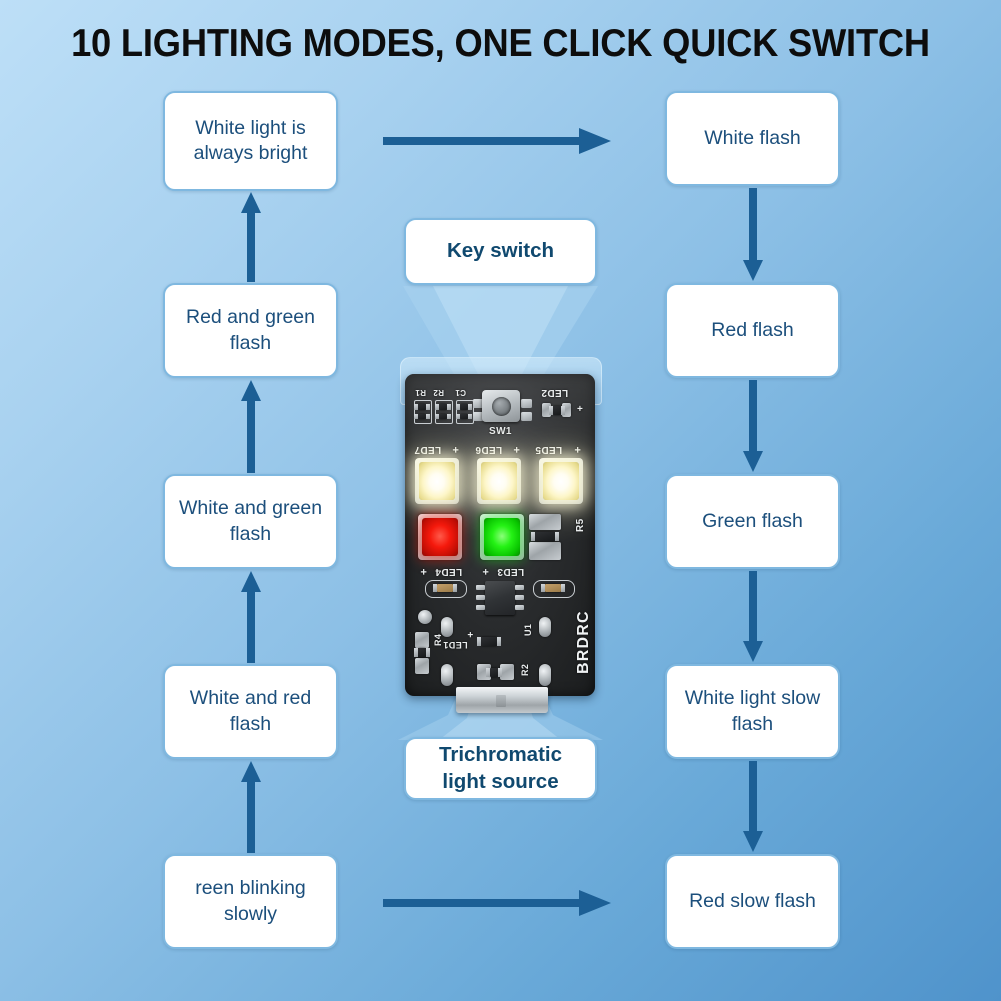 The width and height of the screenshot is (1001, 1001). Describe the element at coordinates (499, 481) in the screenshot. I see `led6-white` at that location.